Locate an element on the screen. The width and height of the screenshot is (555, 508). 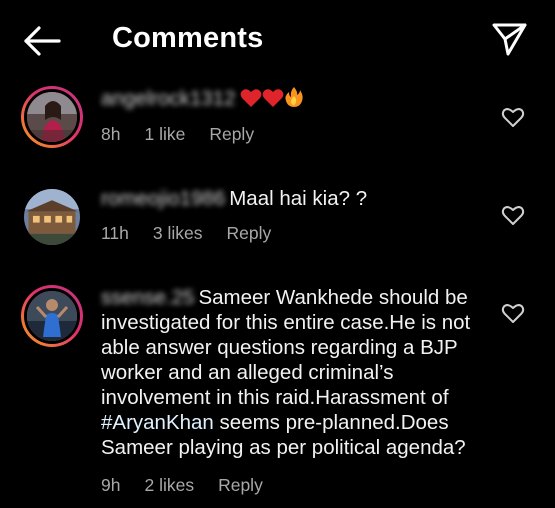
comment-body: angelrock1312 is located at coordinates (293, 100).